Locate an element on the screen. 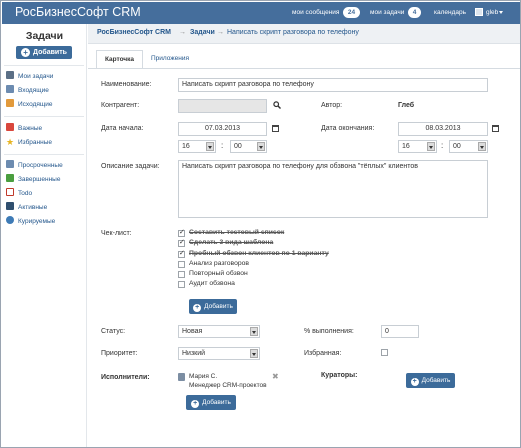  checklist-add-label: Добавить is located at coordinates (218, 306).